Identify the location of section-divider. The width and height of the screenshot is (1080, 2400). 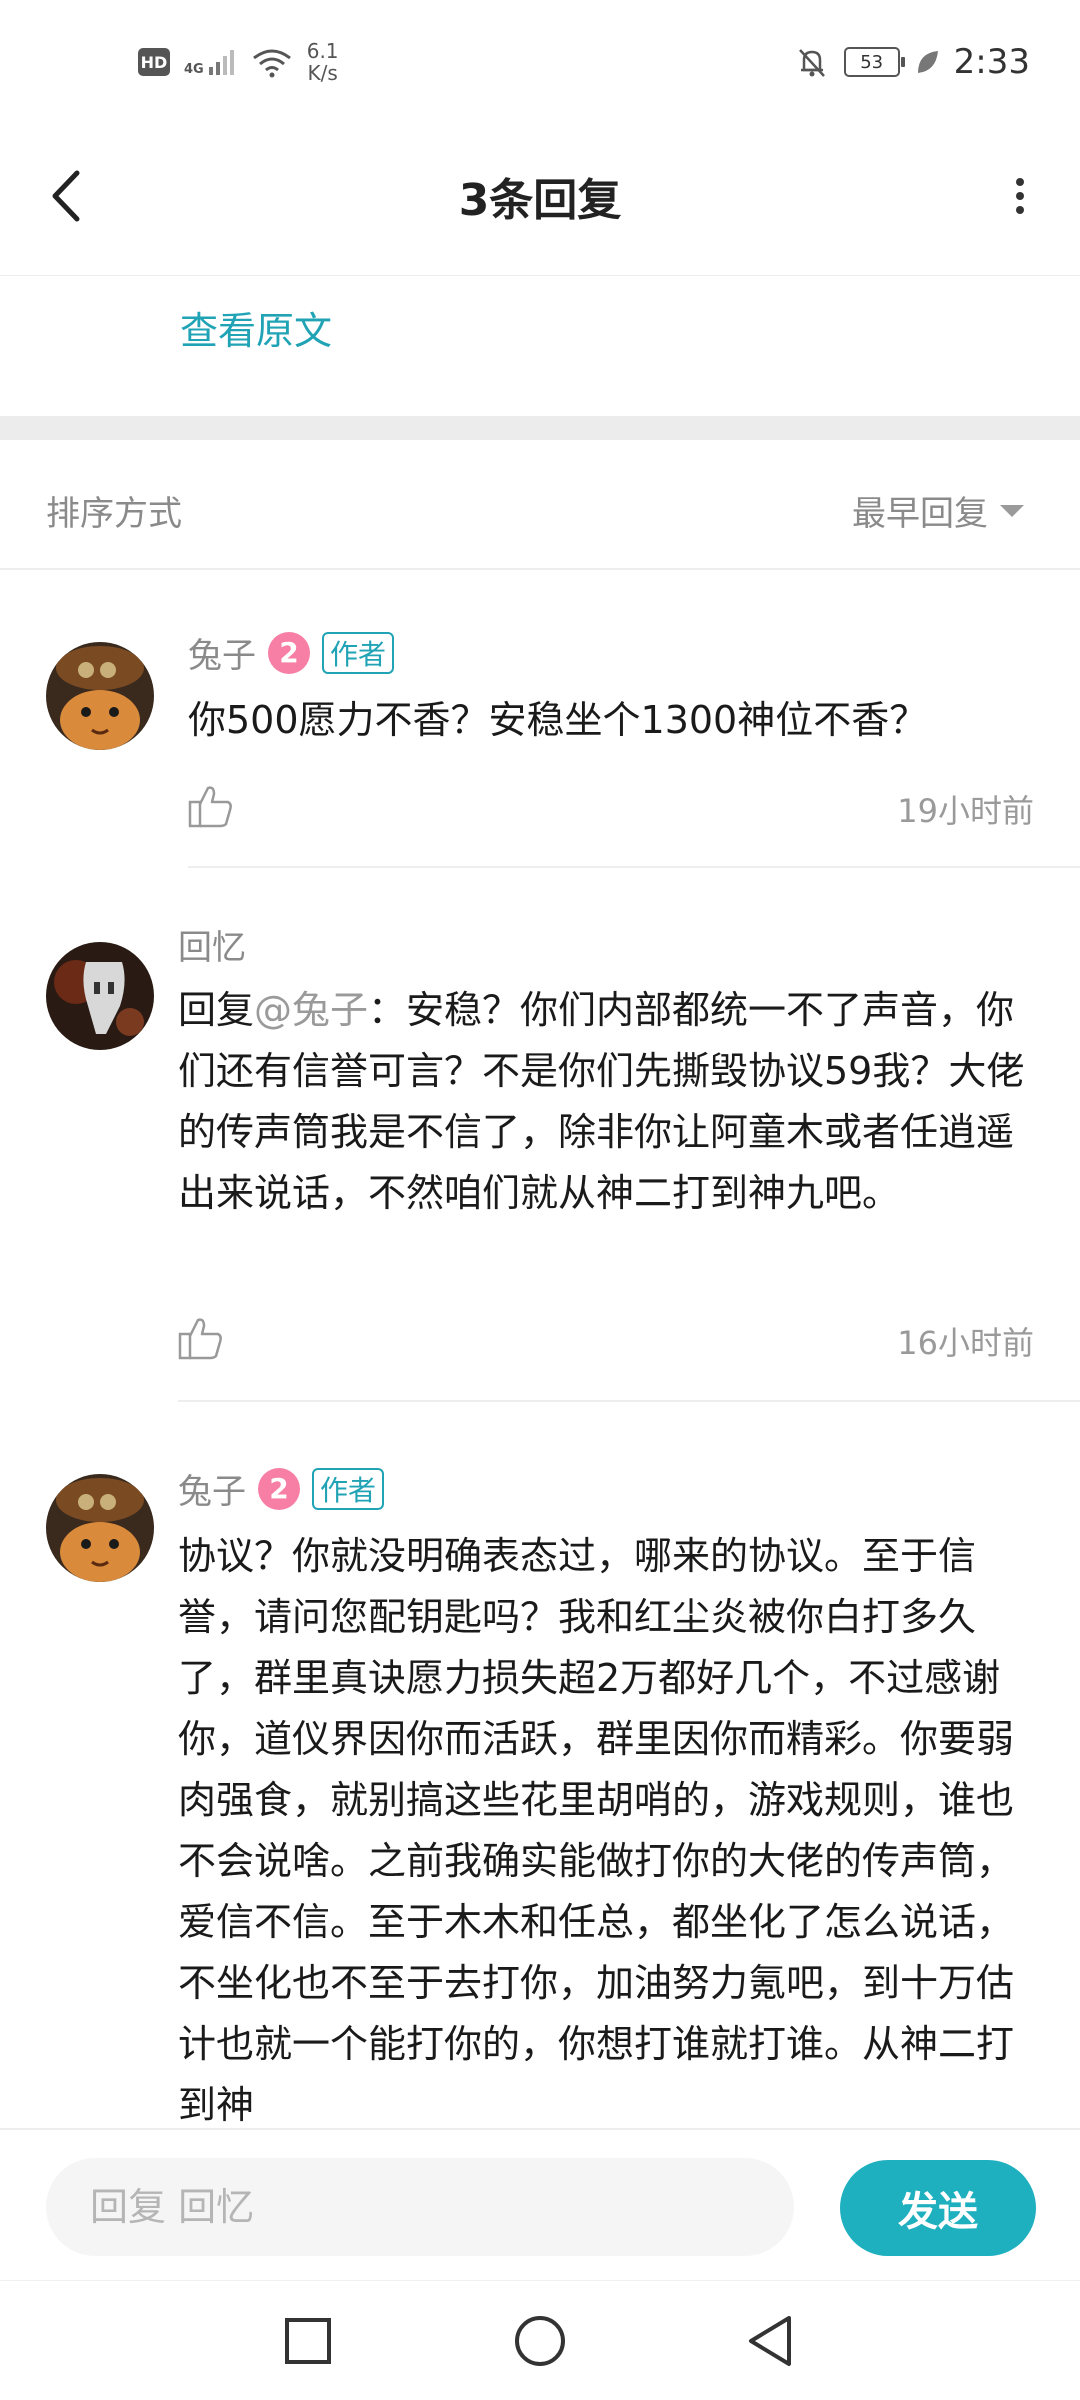
(540, 428).